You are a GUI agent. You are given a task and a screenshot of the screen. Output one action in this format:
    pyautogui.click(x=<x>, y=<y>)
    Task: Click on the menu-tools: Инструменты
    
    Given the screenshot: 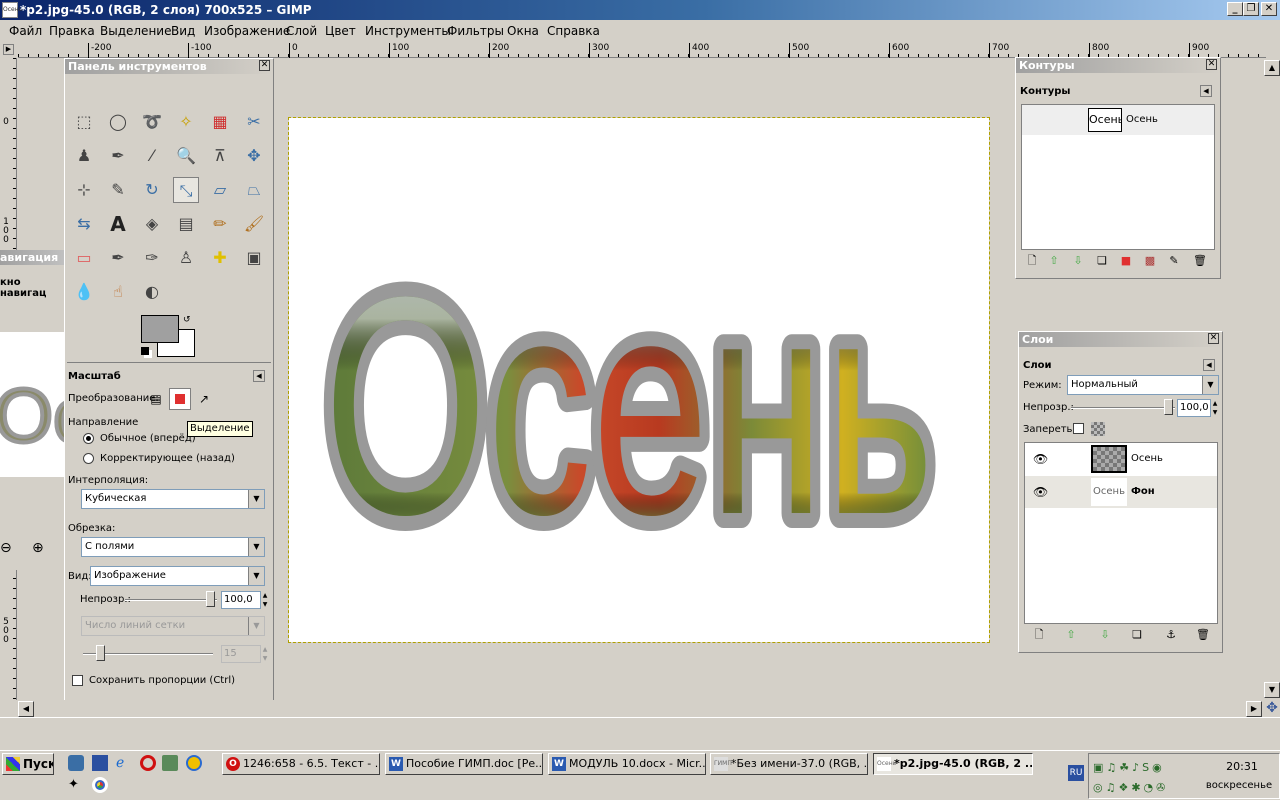 What is the action you would take?
    pyautogui.click(x=408, y=31)
    